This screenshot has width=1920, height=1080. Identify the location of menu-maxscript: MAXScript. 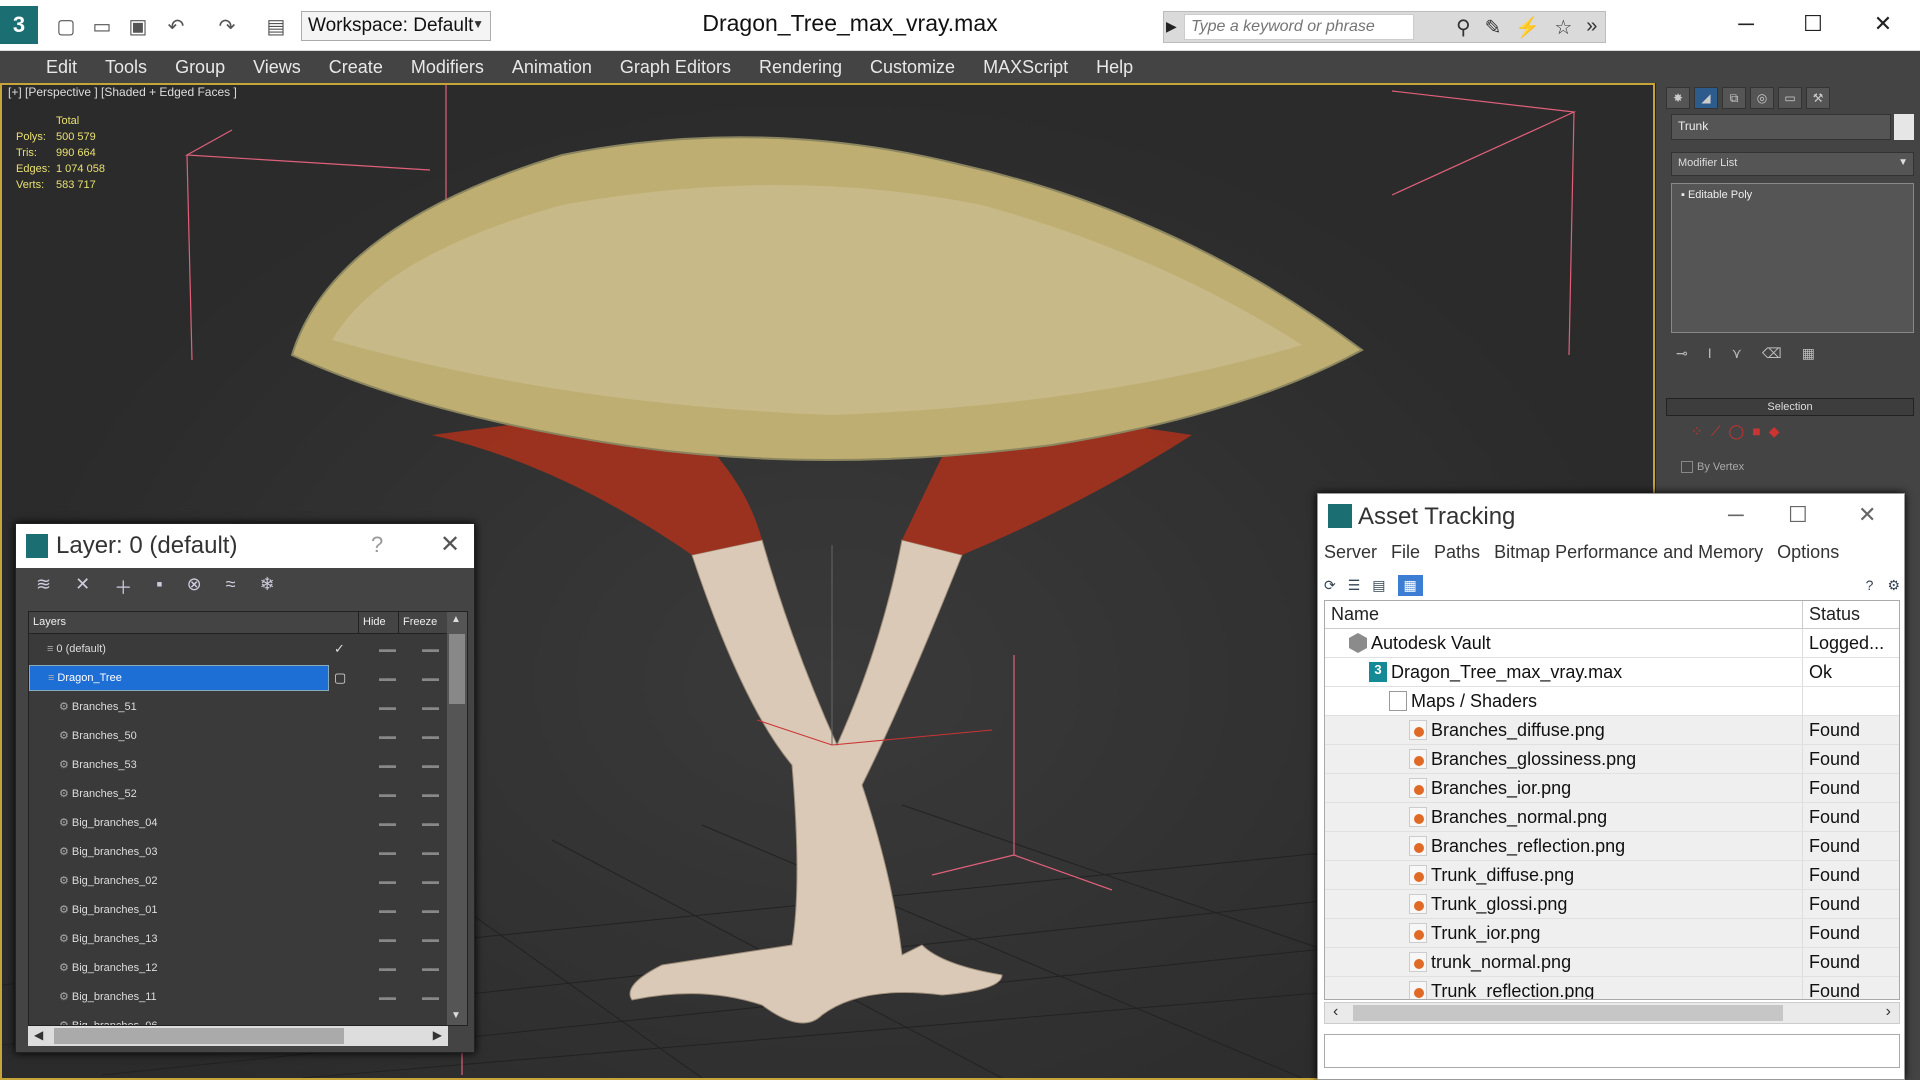
(1025, 67).